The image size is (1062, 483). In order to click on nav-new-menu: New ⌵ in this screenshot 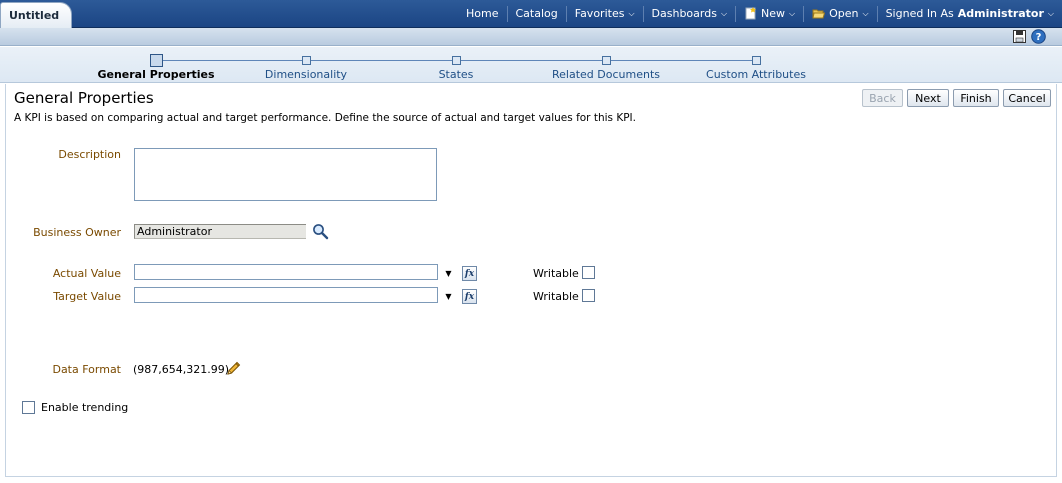, I will do `click(769, 13)`.